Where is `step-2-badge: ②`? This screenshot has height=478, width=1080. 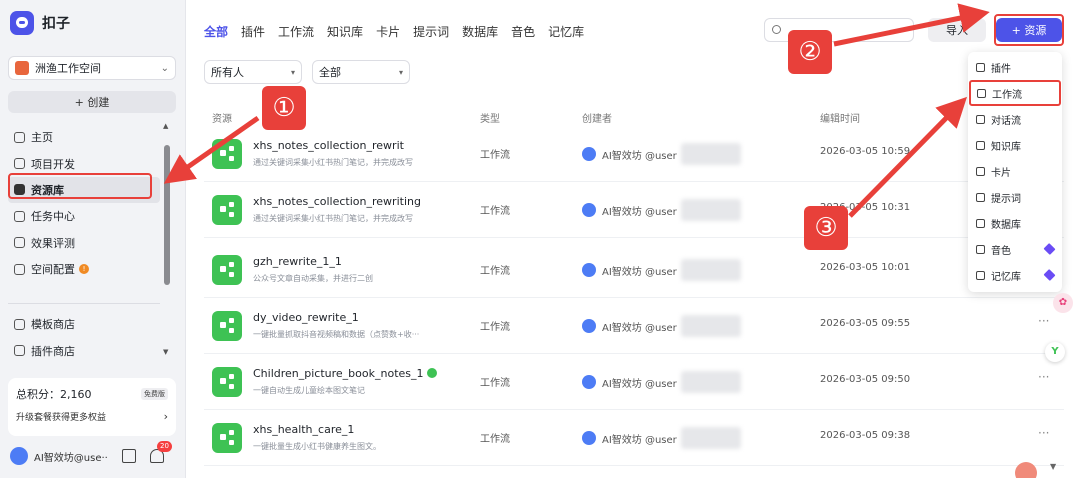
step-2-badge: ② is located at coordinates (810, 52).